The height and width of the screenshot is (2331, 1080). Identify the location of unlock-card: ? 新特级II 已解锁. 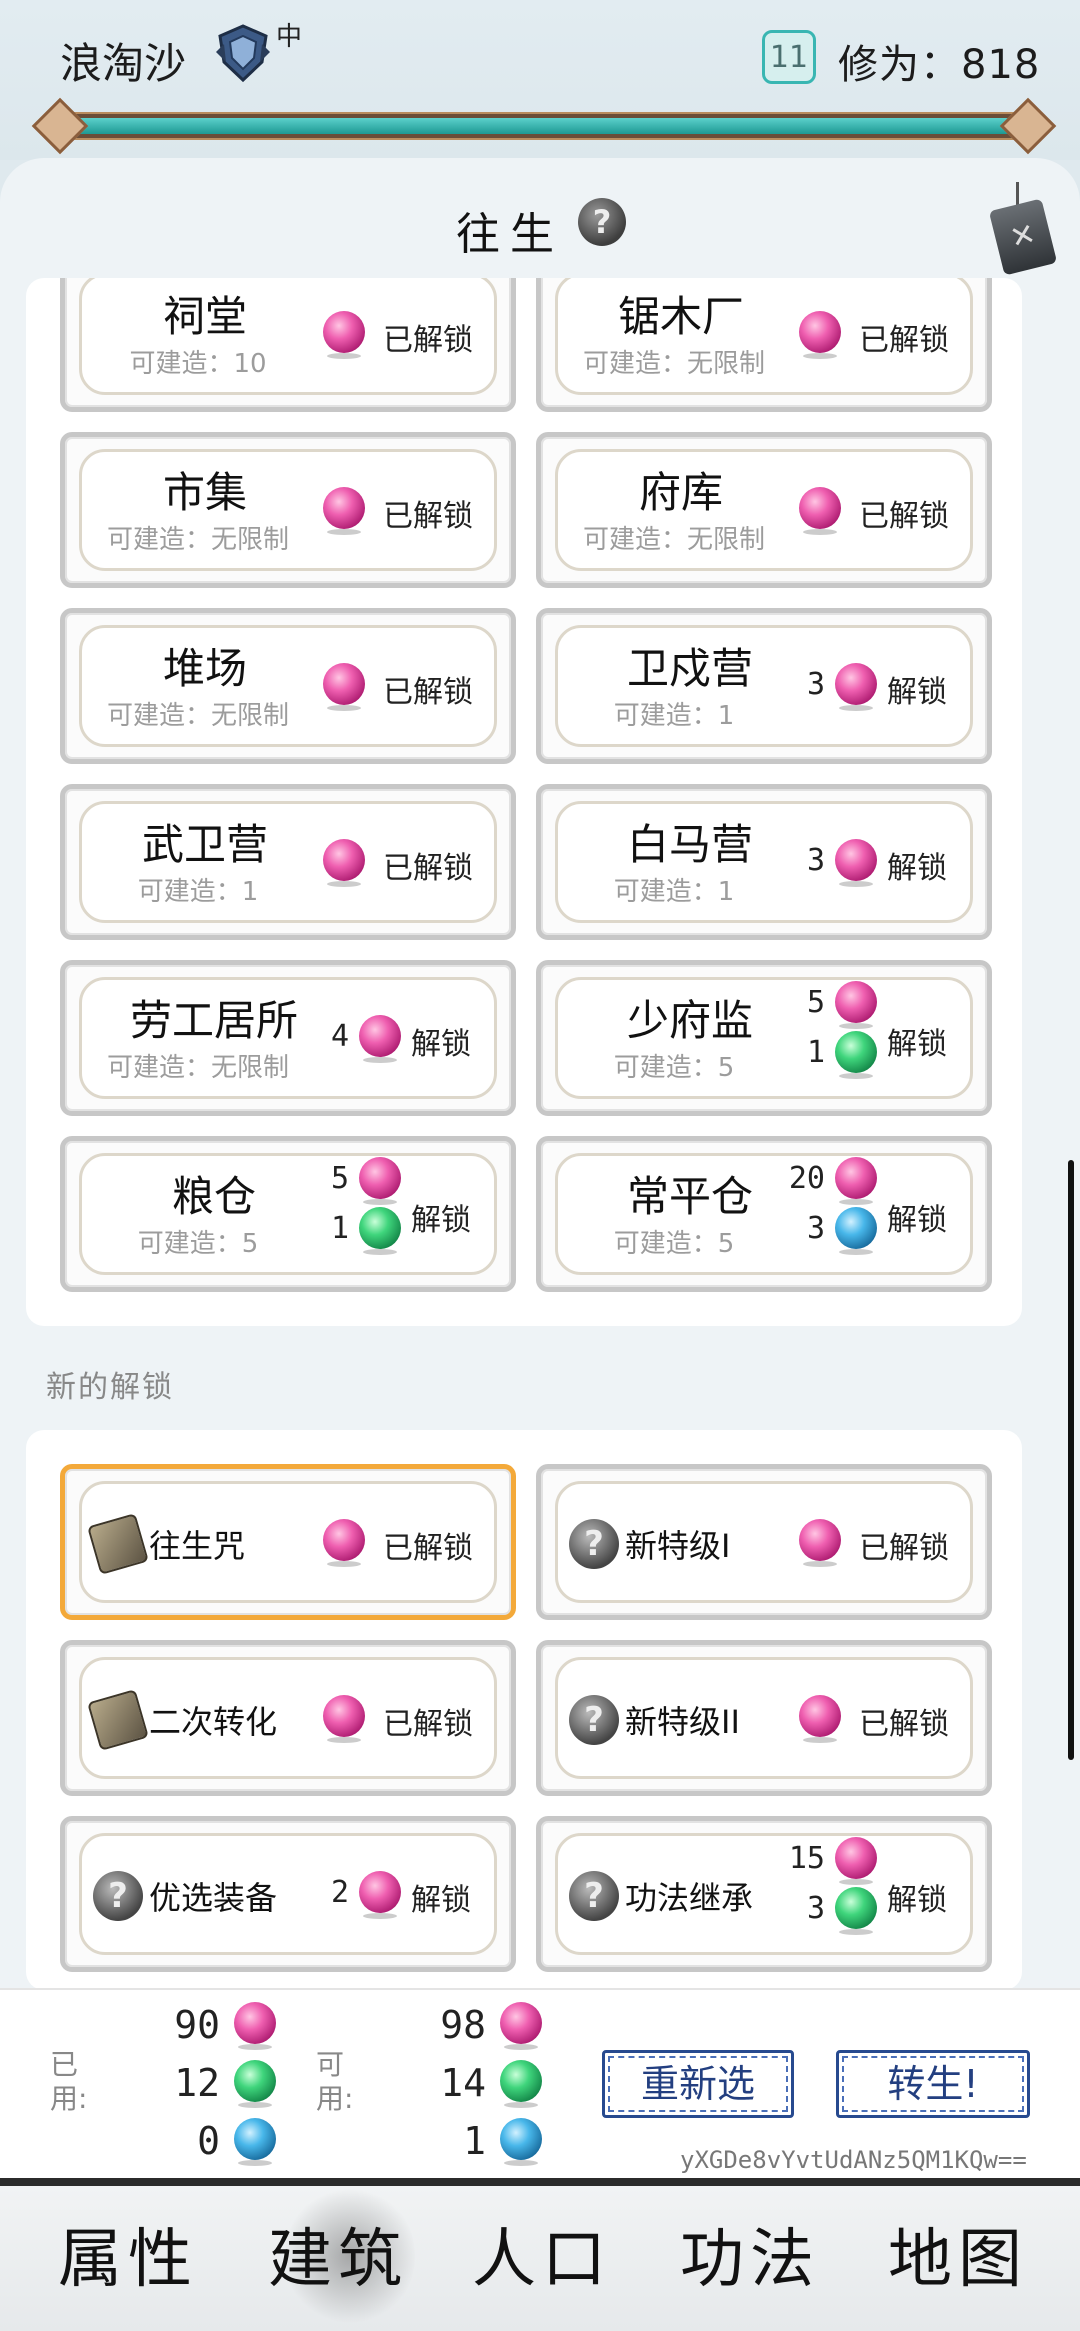
(764, 1718).